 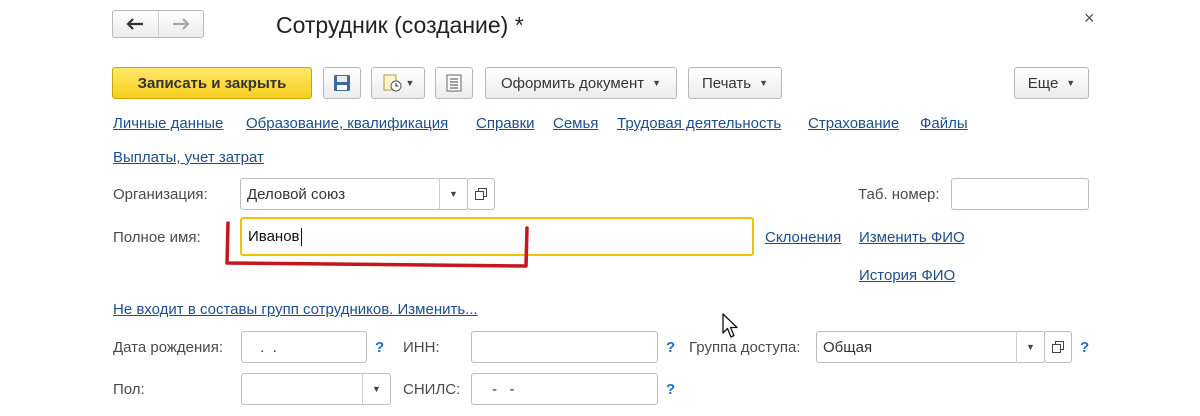 I want to click on more-label: Еще, so click(x=1043, y=83).